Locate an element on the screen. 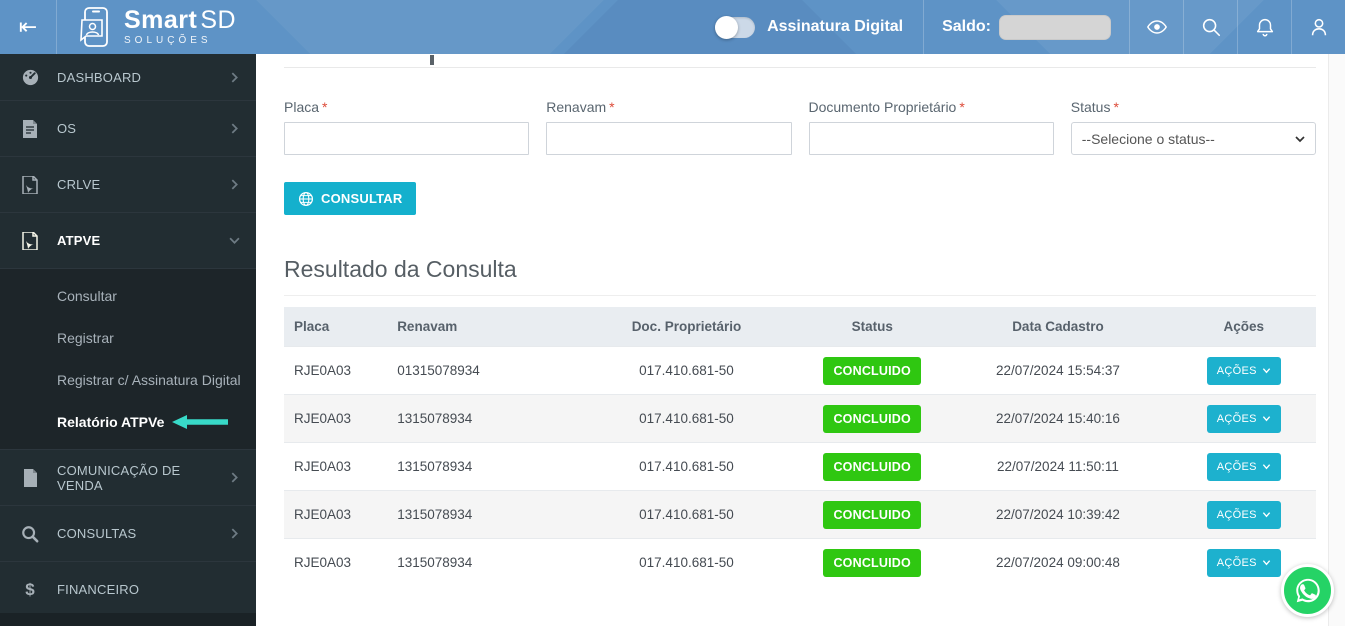 The width and height of the screenshot is (1345, 626). sidebar-item-financeiro: $ FINANCEIRO is located at coordinates (128, 590).